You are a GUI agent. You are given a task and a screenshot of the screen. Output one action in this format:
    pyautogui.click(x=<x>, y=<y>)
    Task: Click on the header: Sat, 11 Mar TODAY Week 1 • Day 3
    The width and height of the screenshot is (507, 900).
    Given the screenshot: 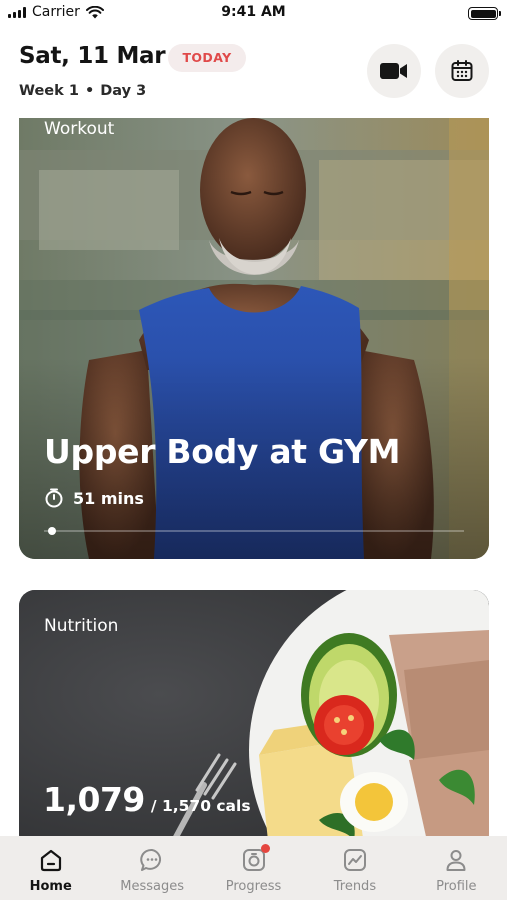 What is the action you would take?
    pyautogui.click(x=253, y=72)
    